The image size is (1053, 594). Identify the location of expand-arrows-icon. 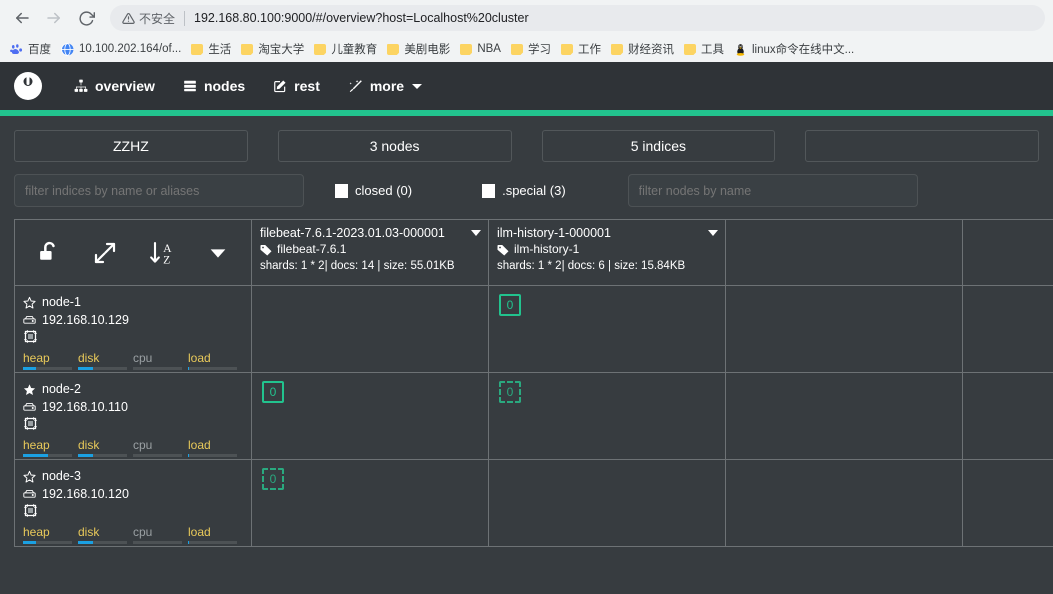
(105, 253).